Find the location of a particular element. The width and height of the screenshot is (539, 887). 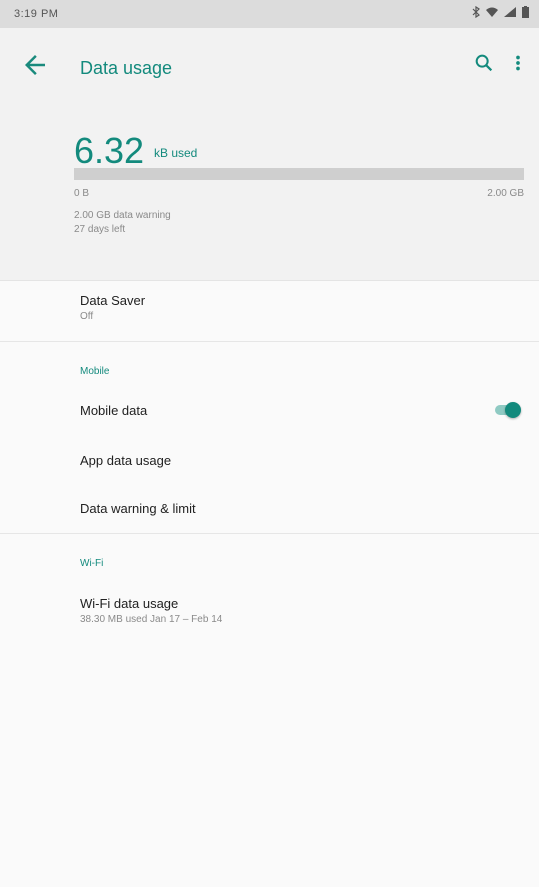

status-icons is located at coordinates (500, 13).